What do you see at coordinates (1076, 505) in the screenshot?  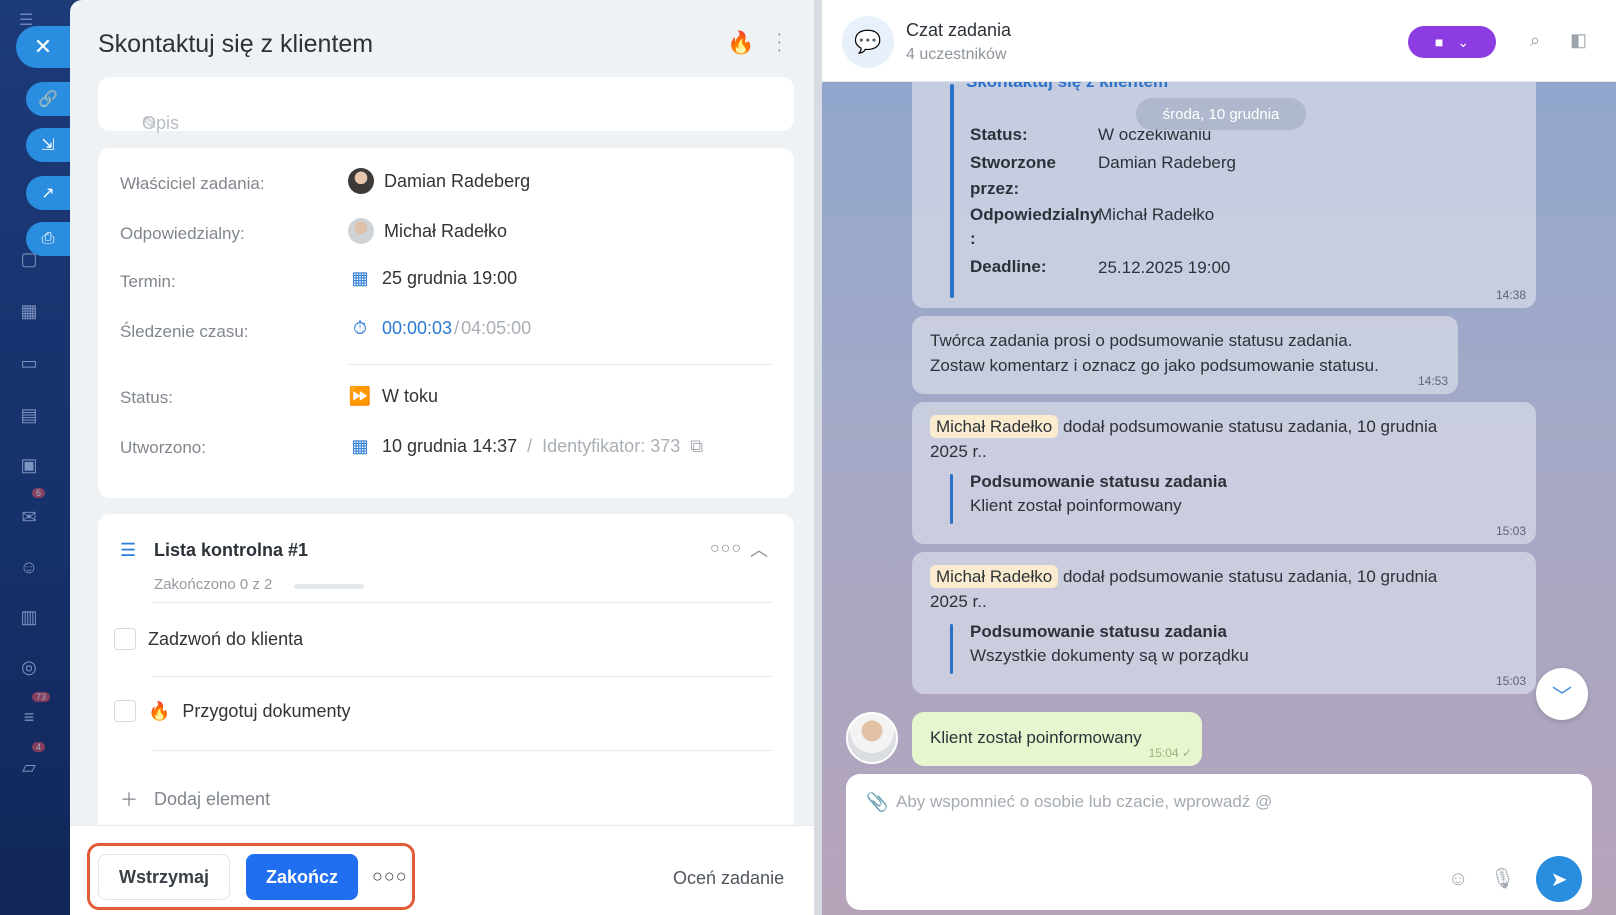 I see `quote-text: Klient został poinformowany` at bounding box center [1076, 505].